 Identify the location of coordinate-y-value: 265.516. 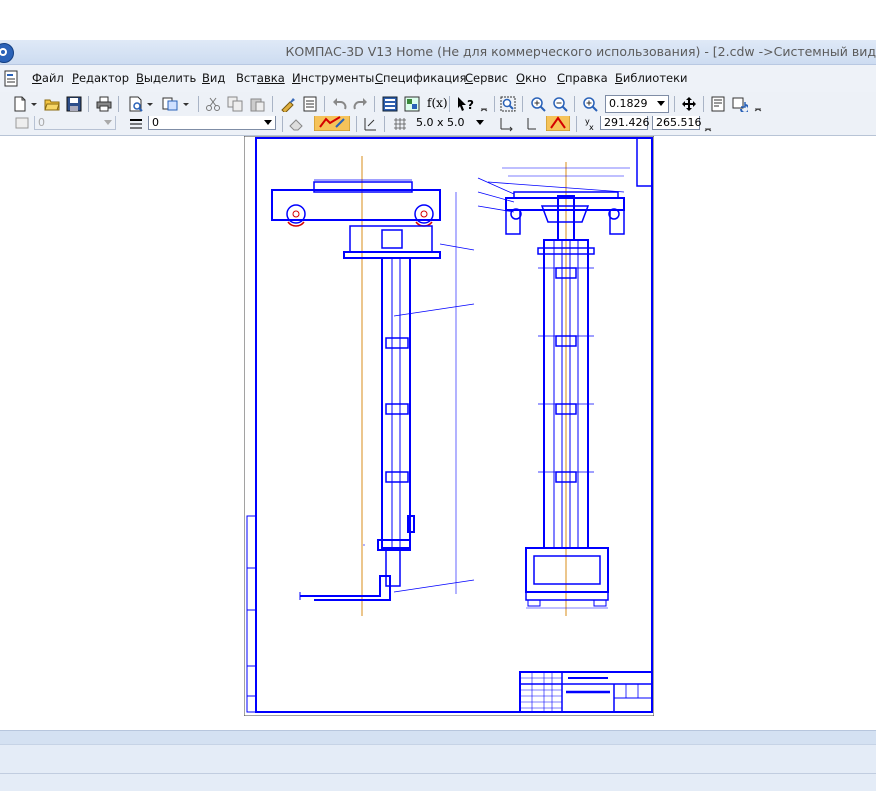
(679, 122).